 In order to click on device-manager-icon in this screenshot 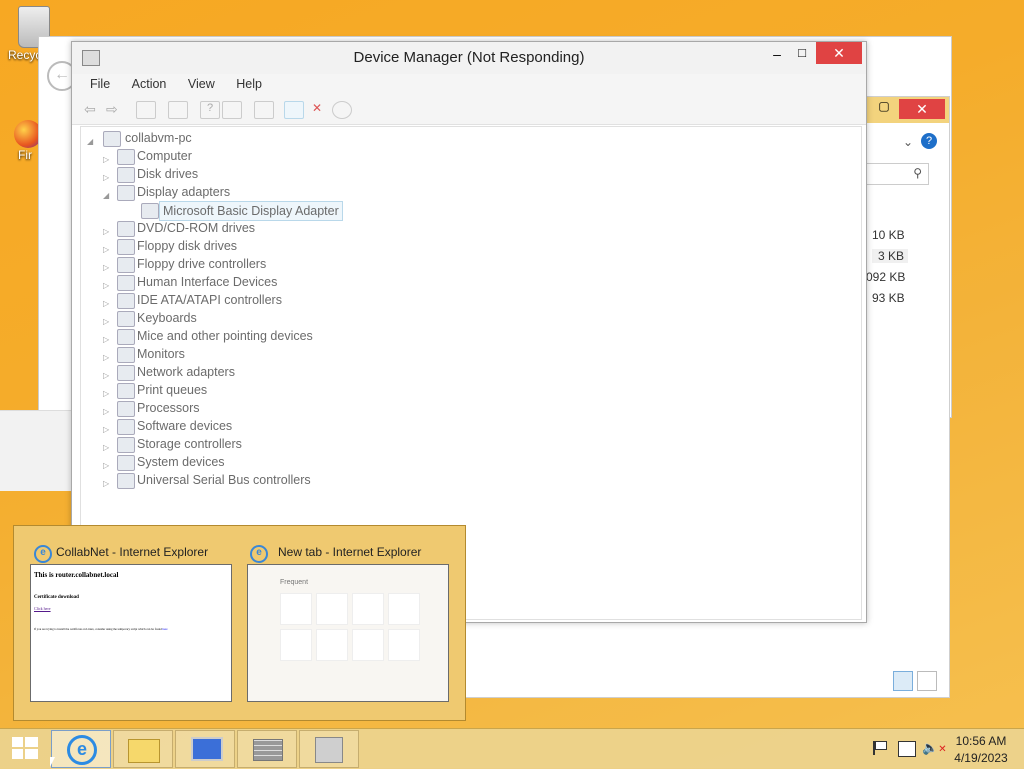, I will do `click(329, 750)`.